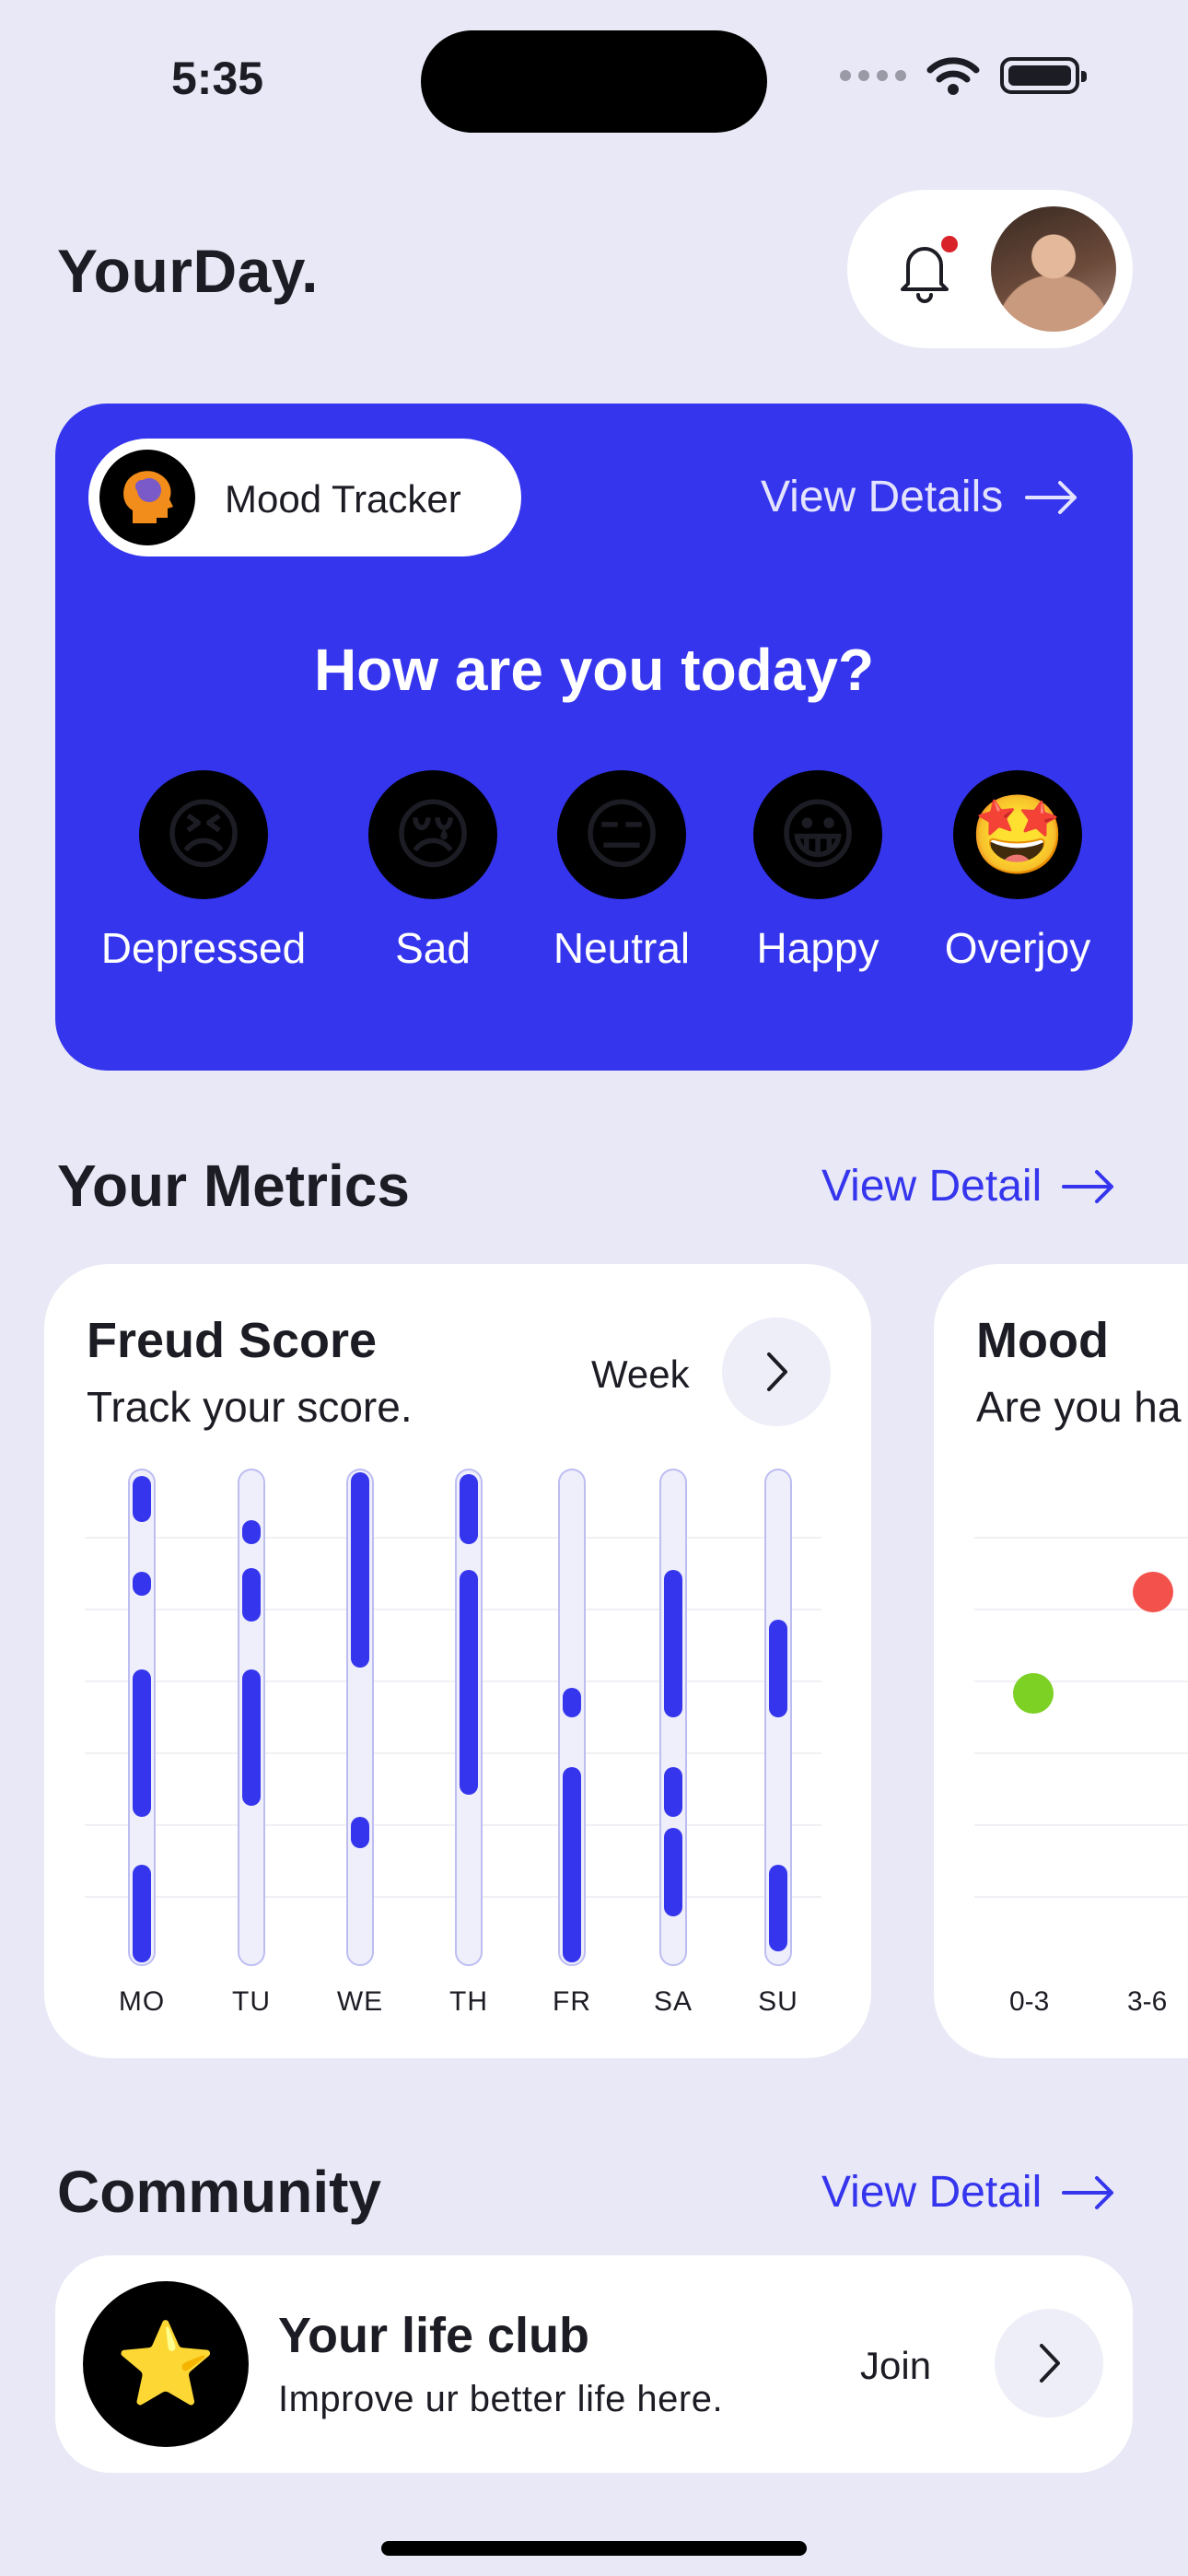  I want to click on club-next-button, so click(1049, 2363).